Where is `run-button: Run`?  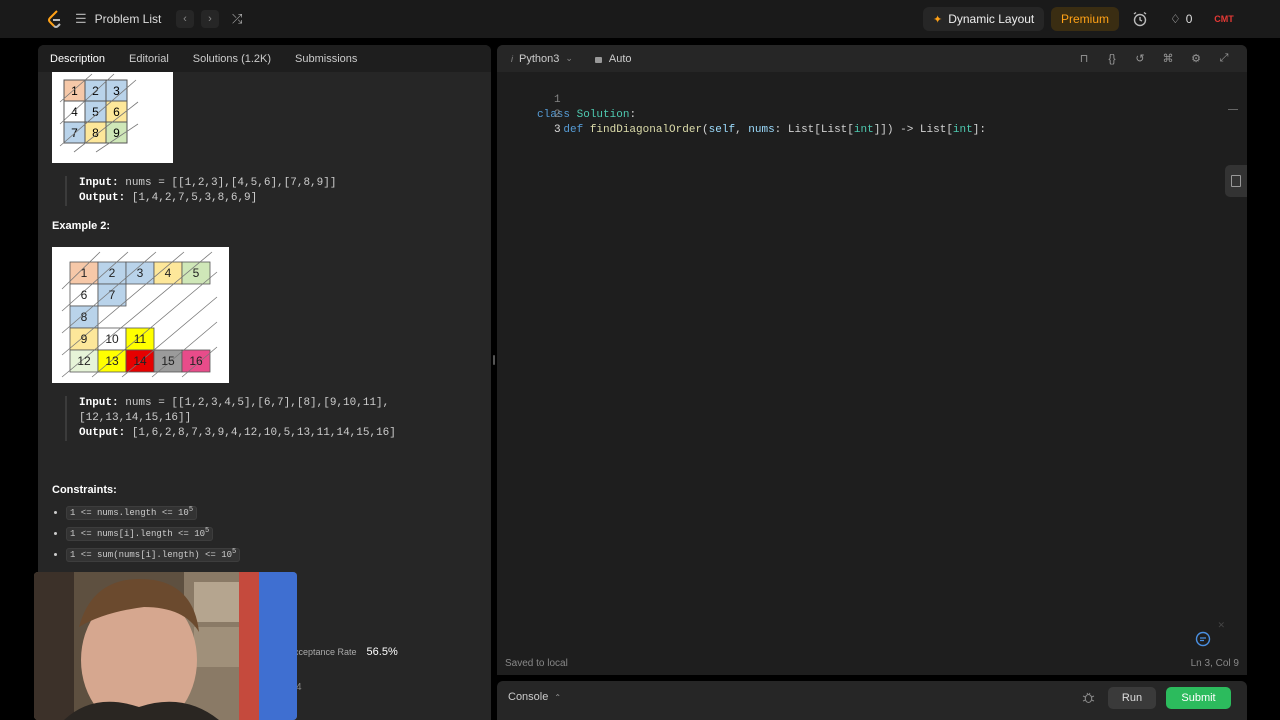 run-button: Run is located at coordinates (1132, 698).